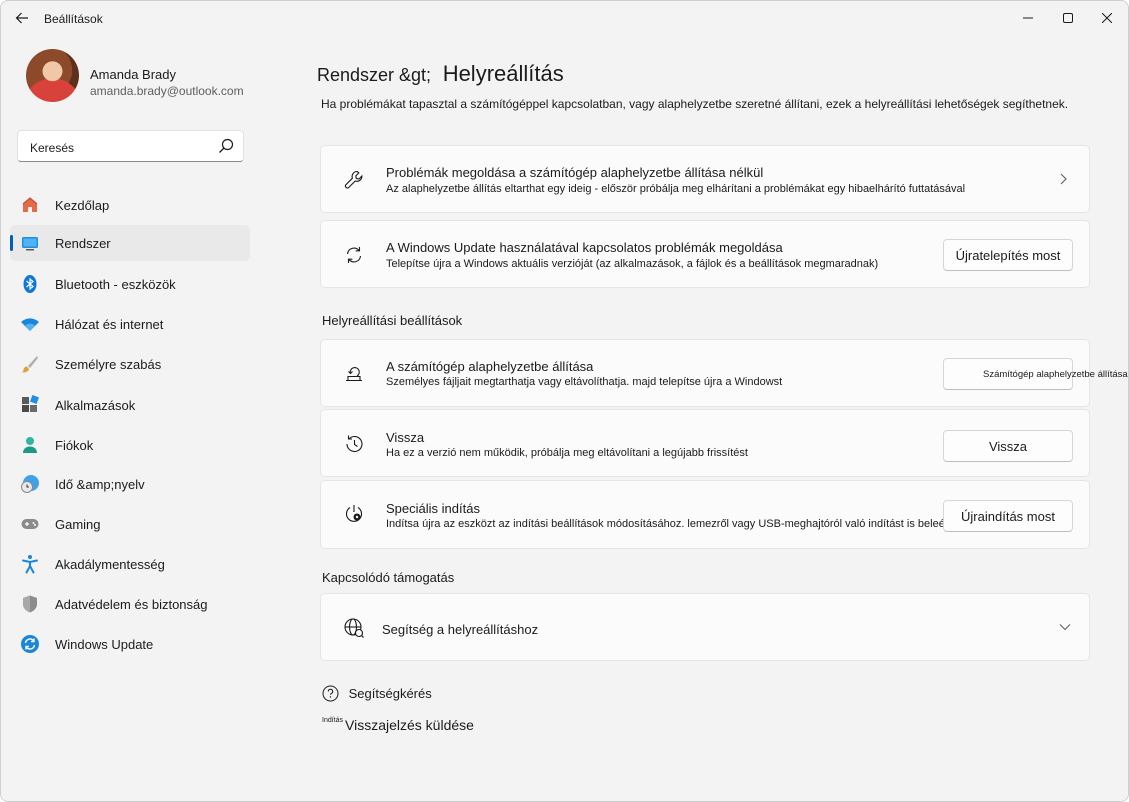 The width and height of the screenshot is (1129, 802). I want to click on search-icon, so click(226, 146).